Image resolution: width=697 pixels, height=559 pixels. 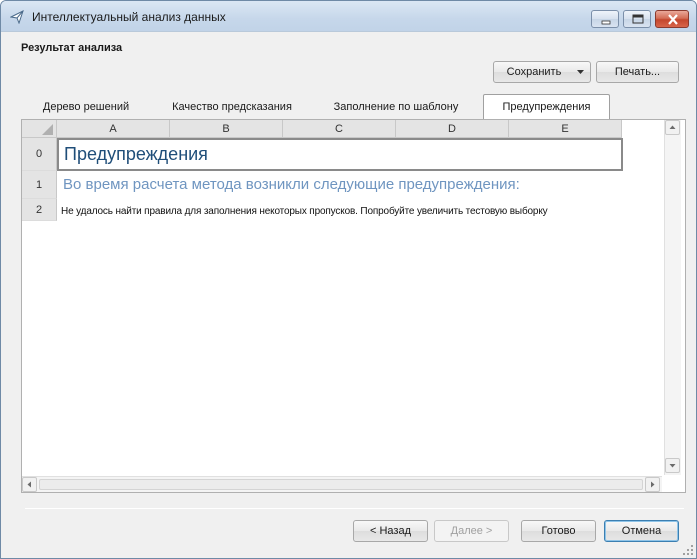 What do you see at coordinates (348, 16) in the screenshot?
I see `title-bar: Интеллектуальный анализ данных` at bounding box center [348, 16].